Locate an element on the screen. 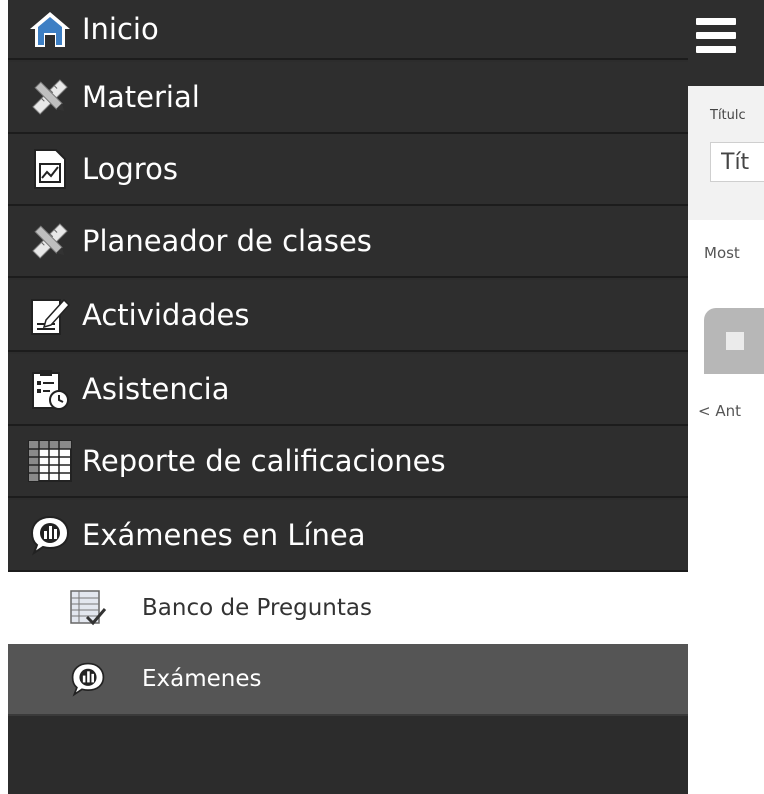  sidebar-footer-area is located at coordinates (348, 755).